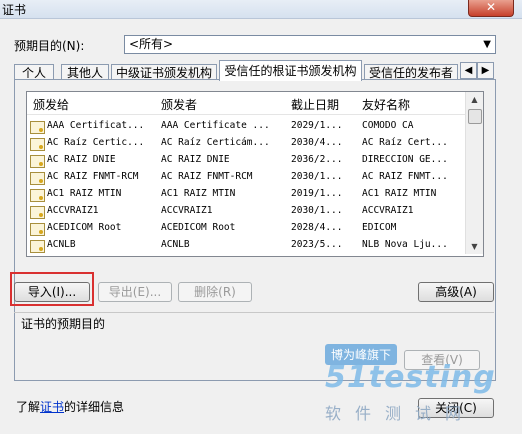 Image resolution: width=522 pixels, height=434 pixels. I want to click on scrollbar-thumb, so click(475, 116).